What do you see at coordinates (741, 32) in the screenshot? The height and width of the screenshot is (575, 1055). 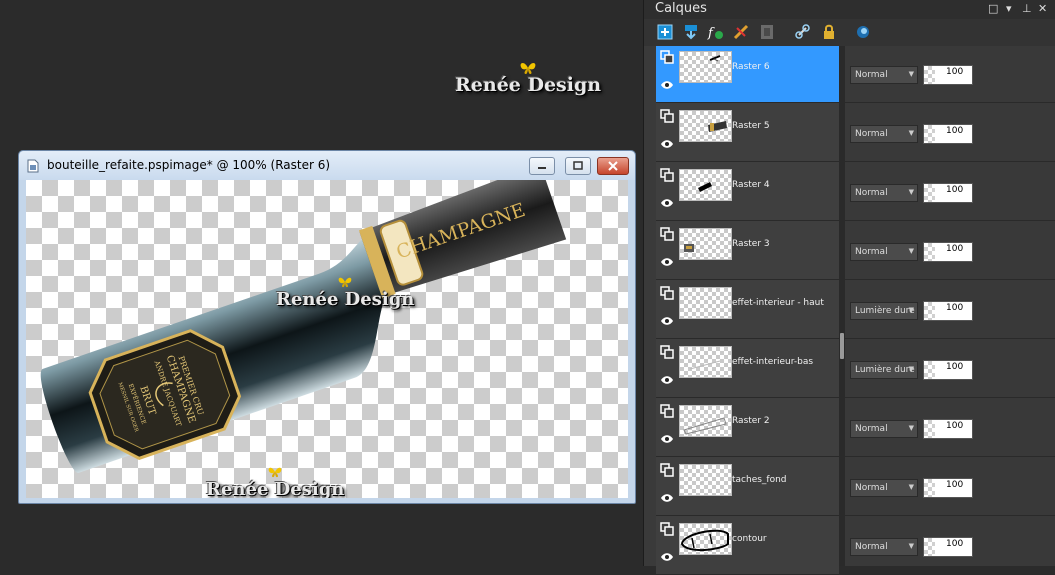 I see `delete-layer-icon` at bounding box center [741, 32].